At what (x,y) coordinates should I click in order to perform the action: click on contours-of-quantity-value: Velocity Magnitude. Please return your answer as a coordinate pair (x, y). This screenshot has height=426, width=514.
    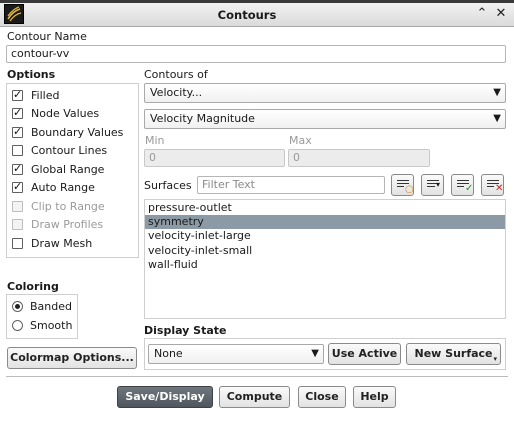
    Looking at the image, I should click on (202, 118).